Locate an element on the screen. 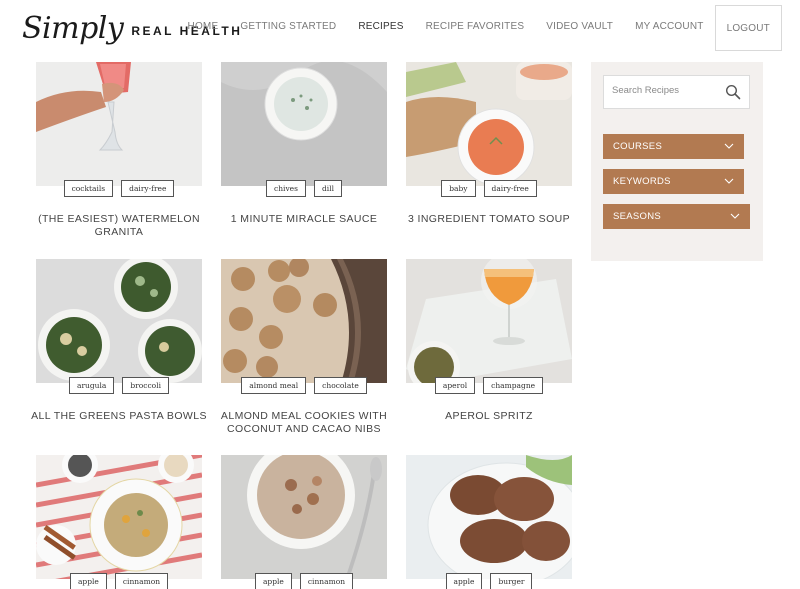 This screenshot has height=589, width=800. recipe-tags: arugula broccoli is located at coordinates (119, 385).